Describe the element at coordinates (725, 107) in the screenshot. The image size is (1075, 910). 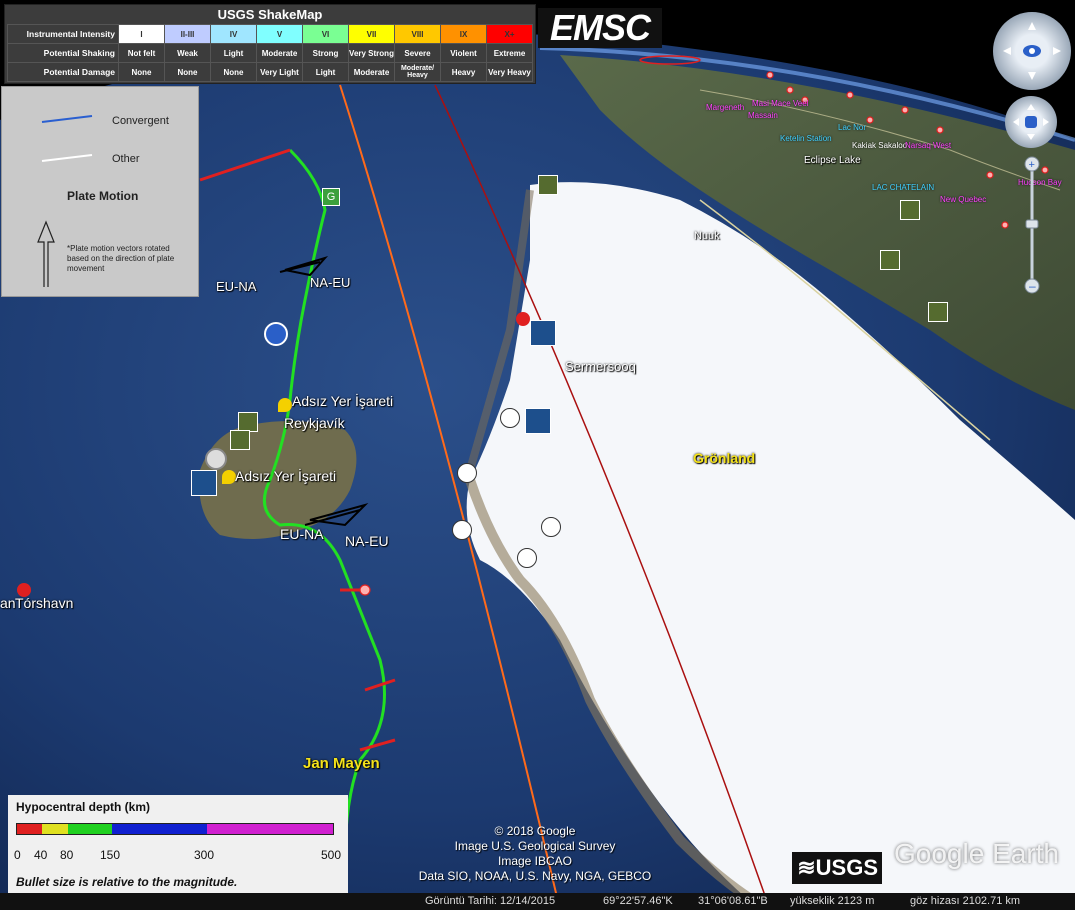
I see `label-margeneth: Margeneth` at that location.